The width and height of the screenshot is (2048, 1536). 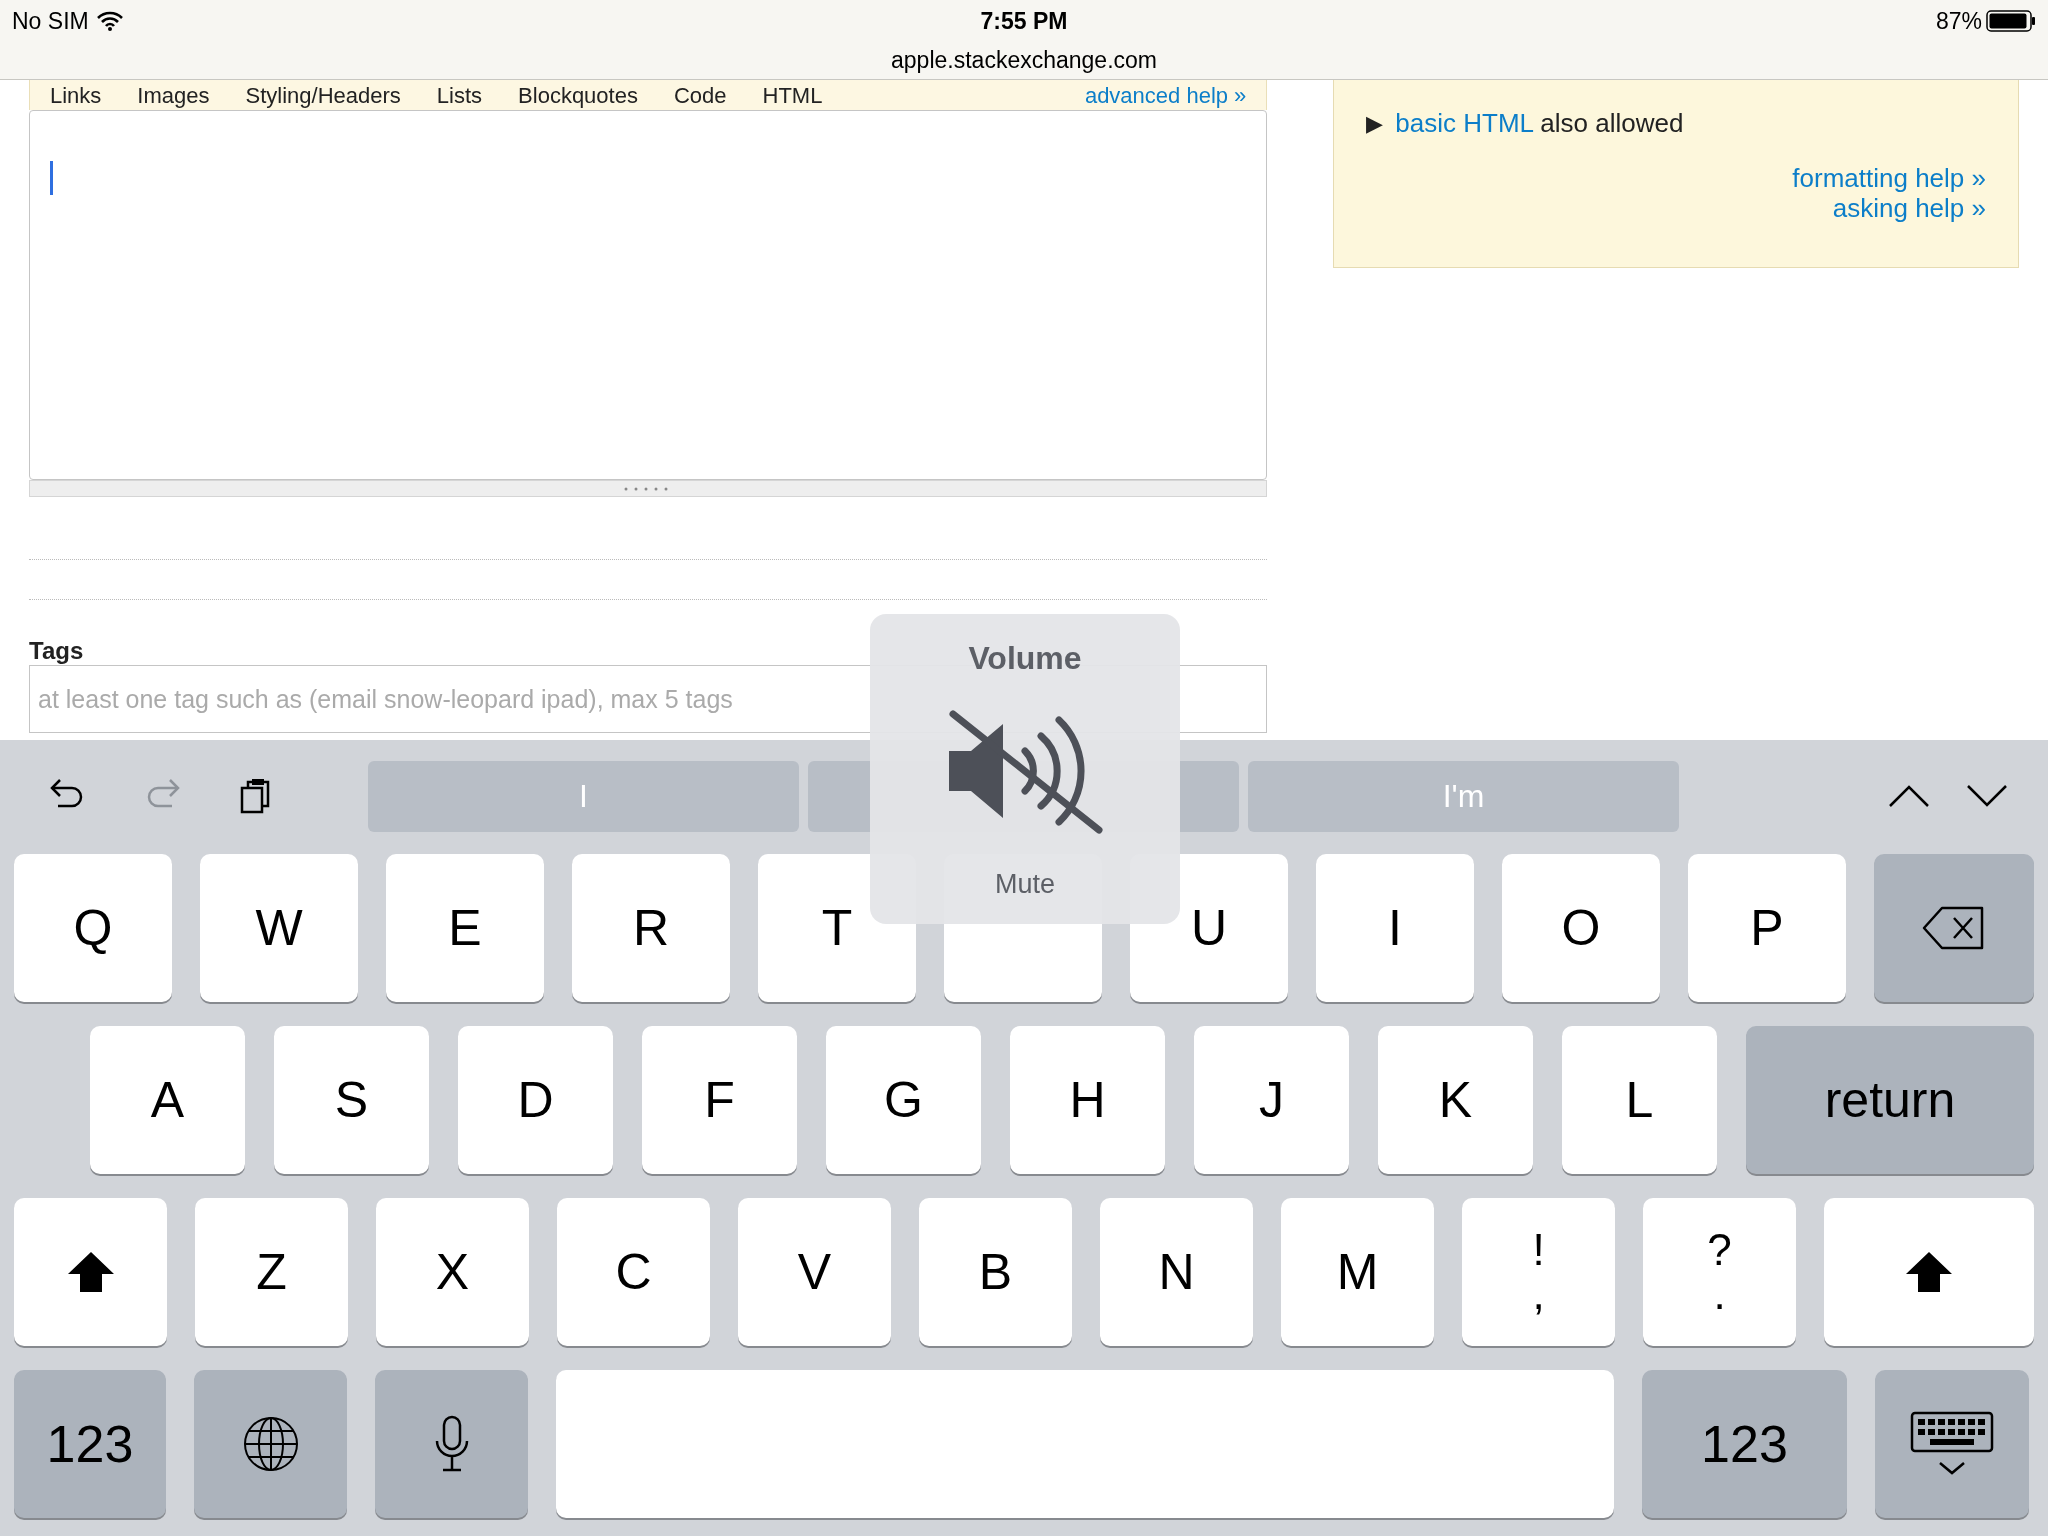 I want to click on letter-key: N, so click(x=1176, y=1272).